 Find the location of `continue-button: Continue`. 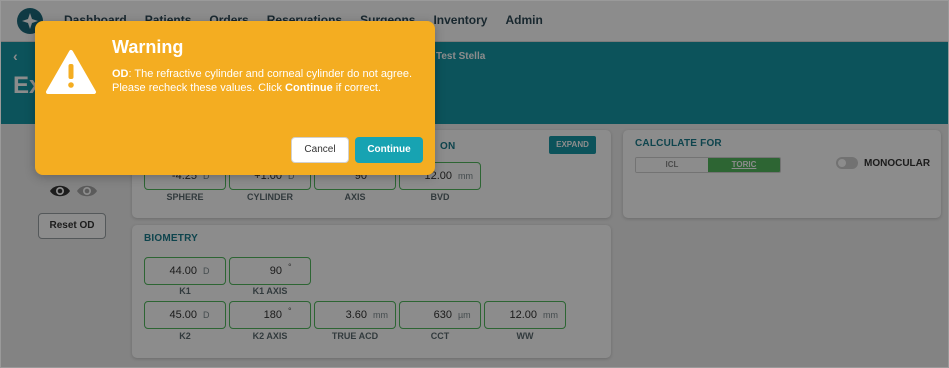

continue-button: Continue is located at coordinates (389, 150).